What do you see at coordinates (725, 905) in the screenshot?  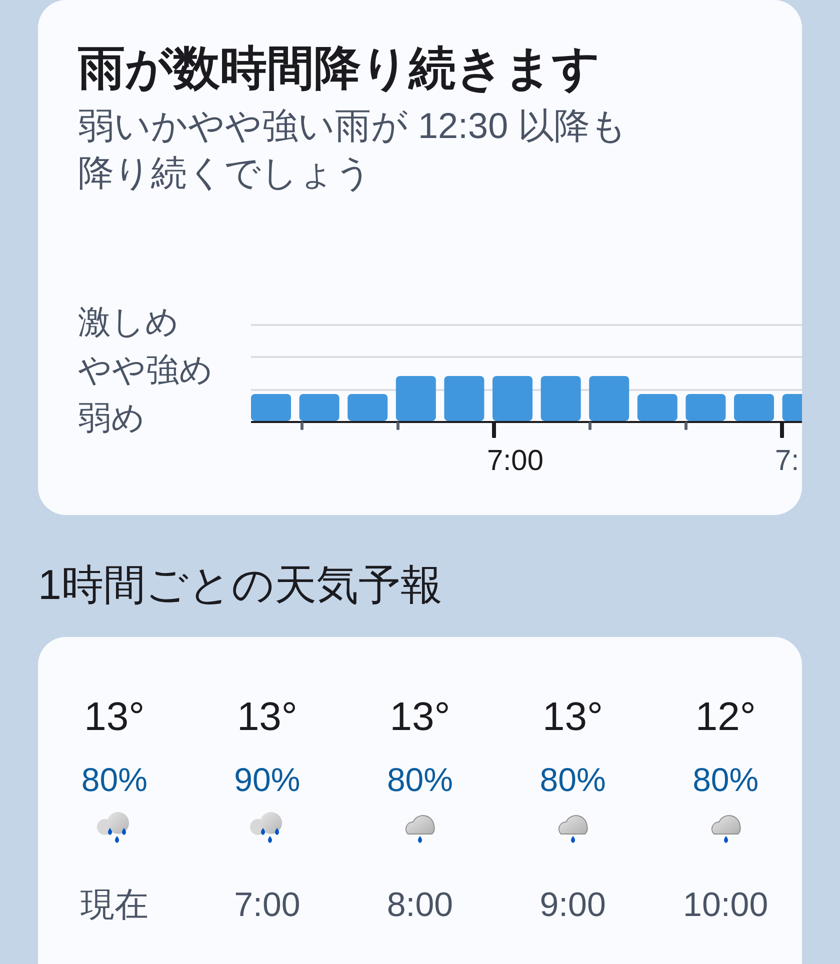 I see `hour-label: 10:00` at bounding box center [725, 905].